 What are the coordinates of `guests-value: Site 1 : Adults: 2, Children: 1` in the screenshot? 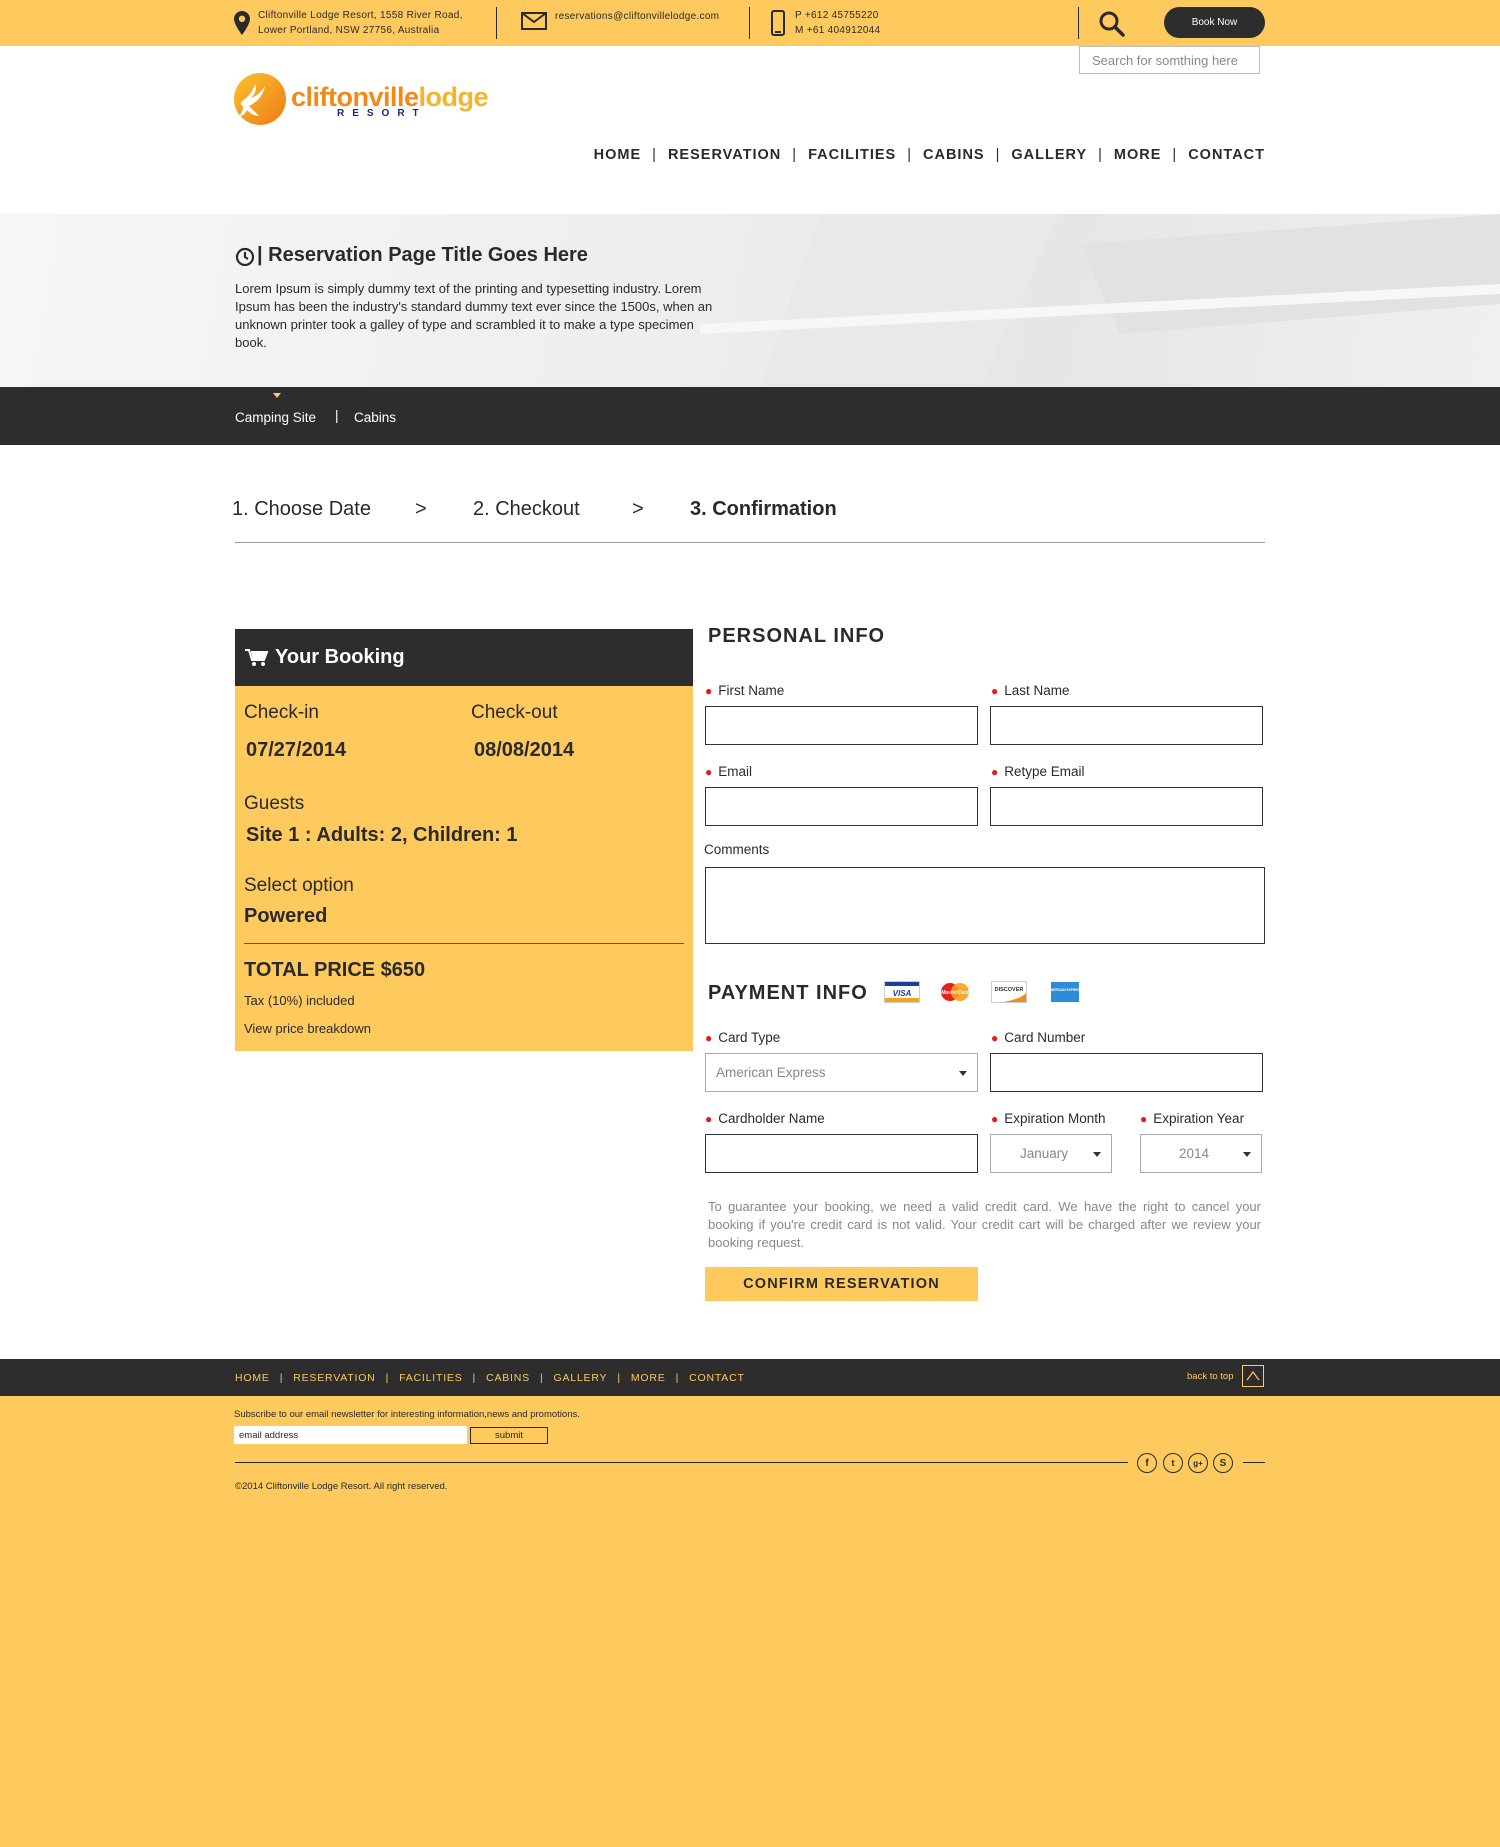 It's located at (382, 835).